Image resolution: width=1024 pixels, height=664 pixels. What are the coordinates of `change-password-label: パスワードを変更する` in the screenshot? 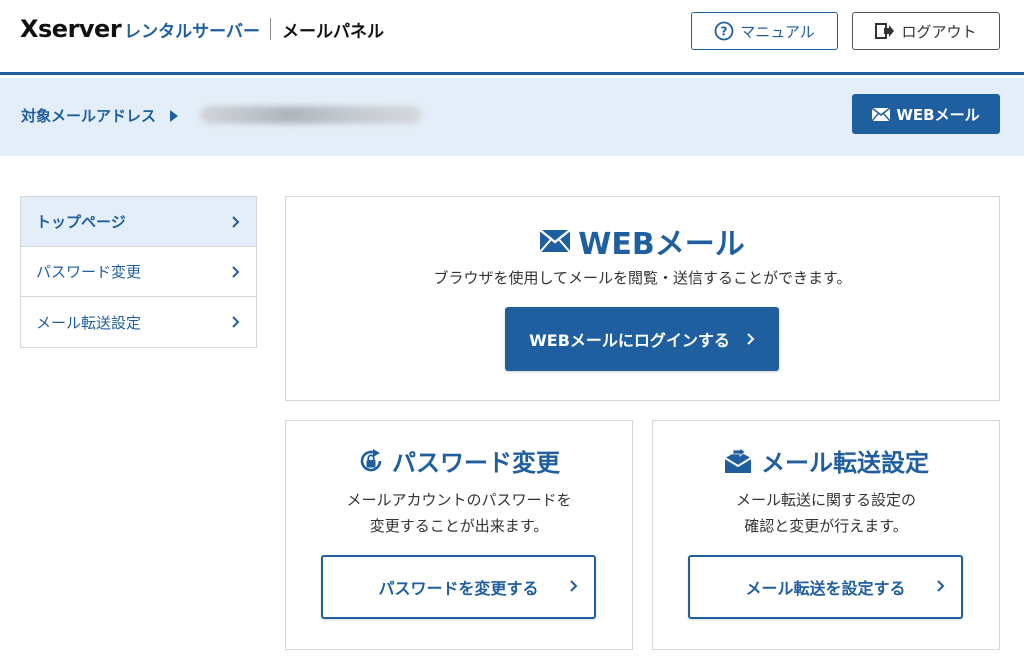 It's located at (458, 588).